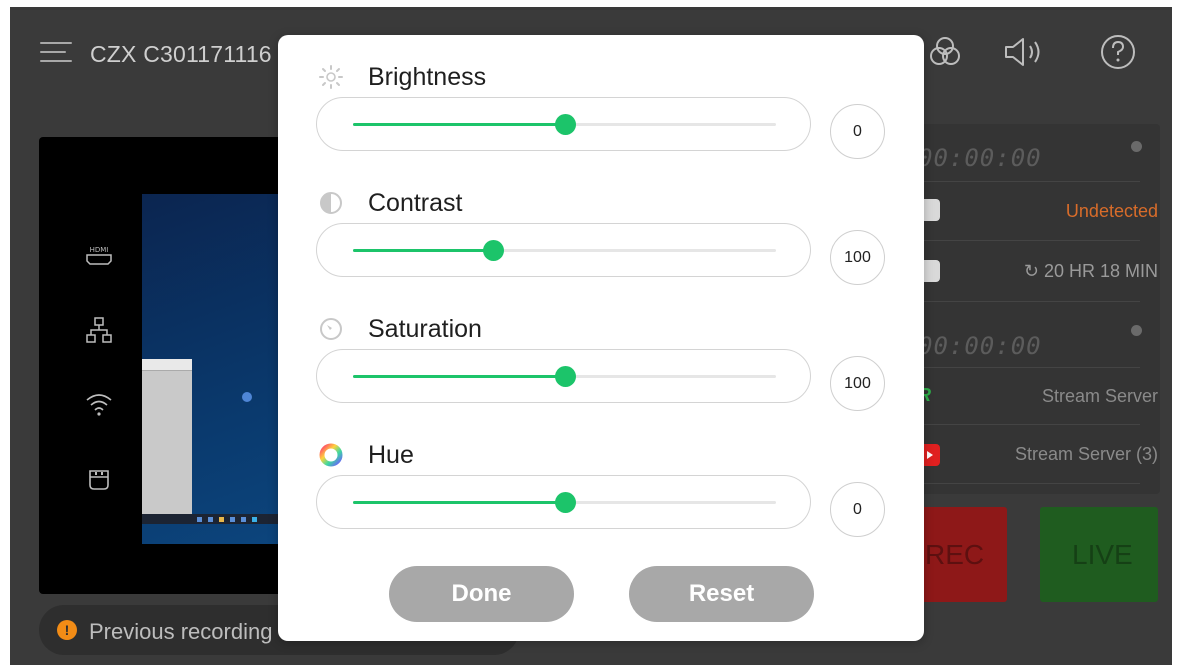  Describe the element at coordinates (99, 404) in the screenshot. I see `wifi-icon` at that location.